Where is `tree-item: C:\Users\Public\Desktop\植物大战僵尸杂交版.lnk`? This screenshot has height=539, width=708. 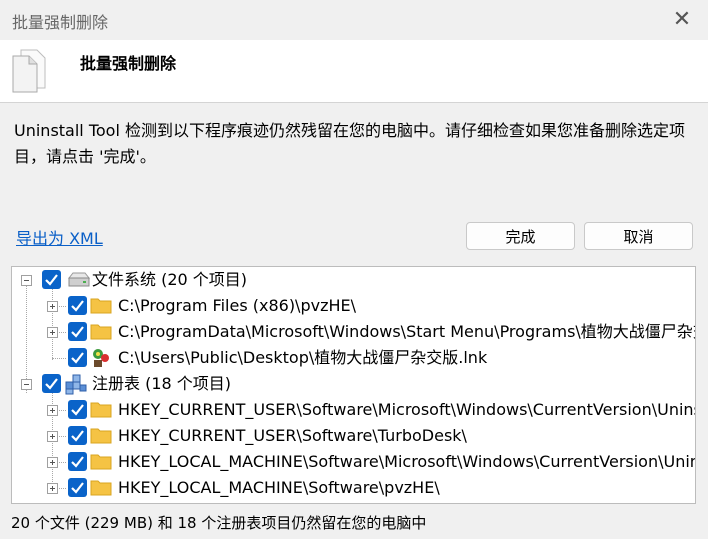 tree-item: C:\Users\Public\Desktop\植物大战僵尸杂交版.lnk is located at coordinates (353, 358).